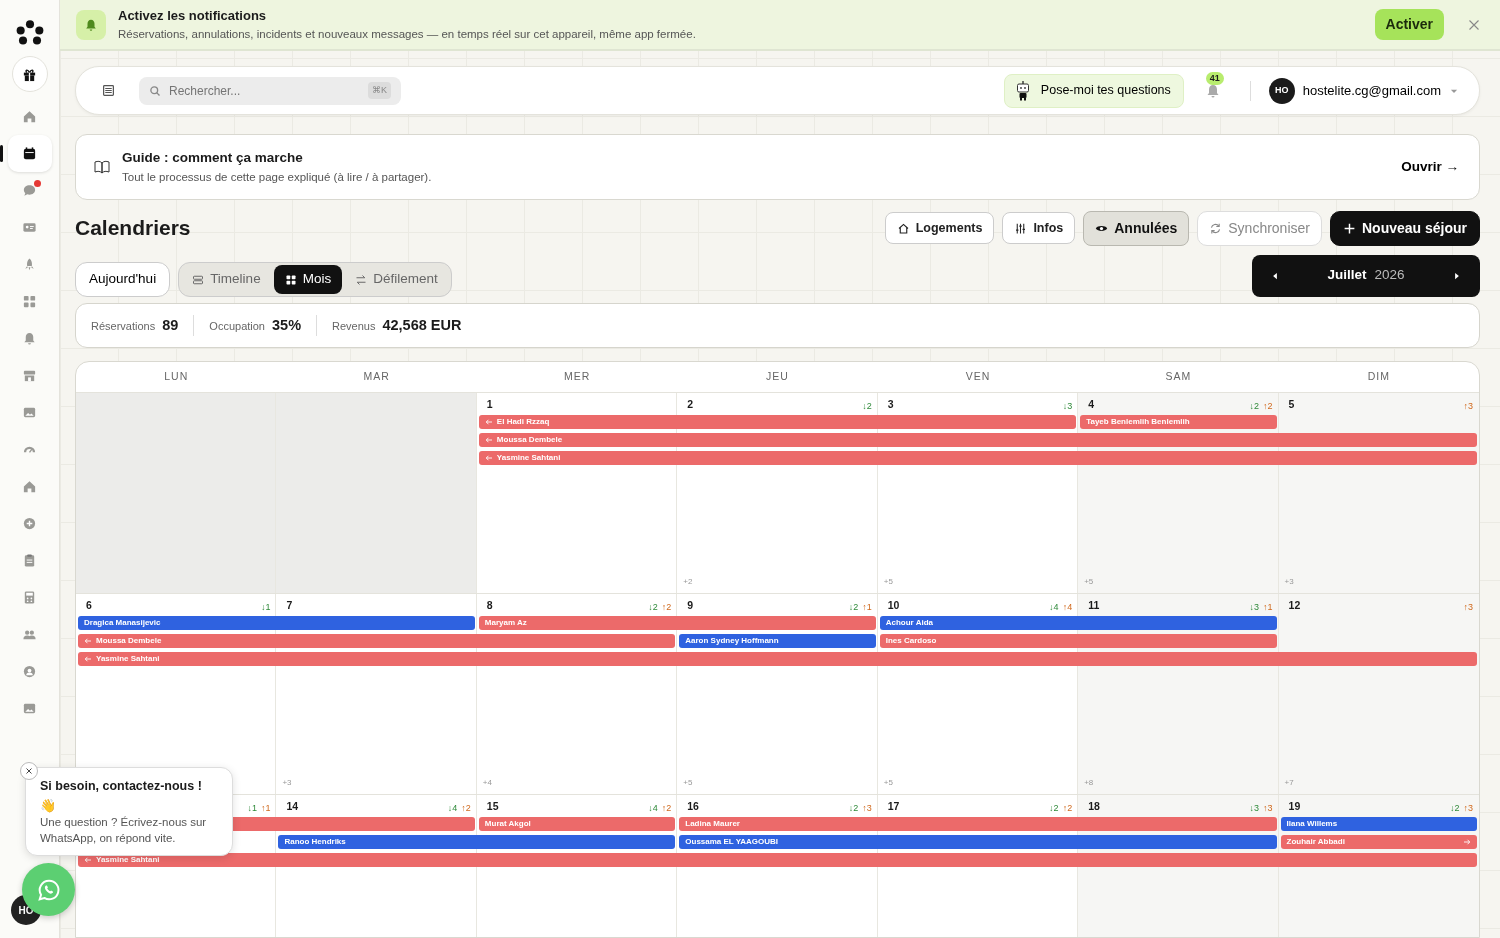 The height and width of the screenshot is (938, 1500). What do you see at coordinates (123, 326) in the screenshot?
I see `stat-label: Réservations` at bounding box center [123, 326].